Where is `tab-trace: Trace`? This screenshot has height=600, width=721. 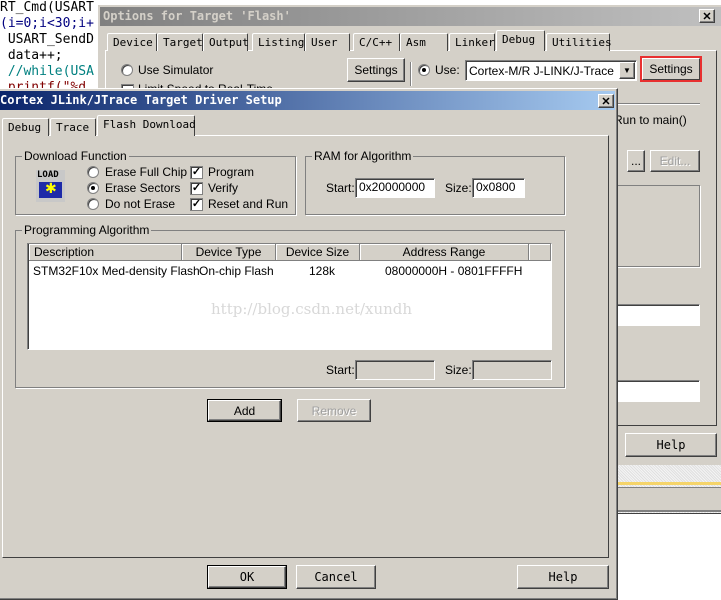
tab-trace: Trace is located at coordinates (73, 127).